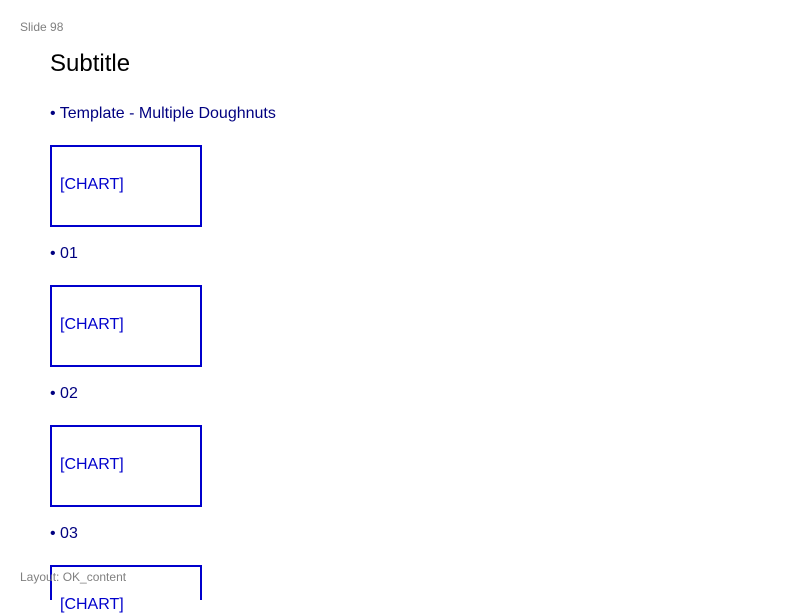  I want to click on bullet-02: • 02, so click(64, 393).